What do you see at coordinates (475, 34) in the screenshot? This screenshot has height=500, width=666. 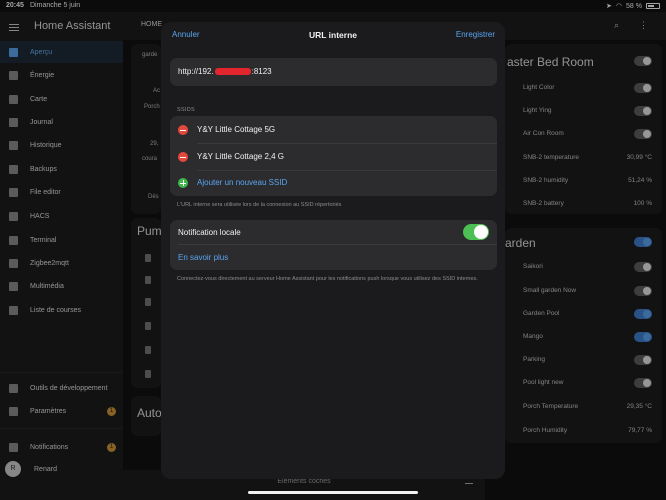 I see `save-button: Enregistrer` at bounding box center [475, 34].